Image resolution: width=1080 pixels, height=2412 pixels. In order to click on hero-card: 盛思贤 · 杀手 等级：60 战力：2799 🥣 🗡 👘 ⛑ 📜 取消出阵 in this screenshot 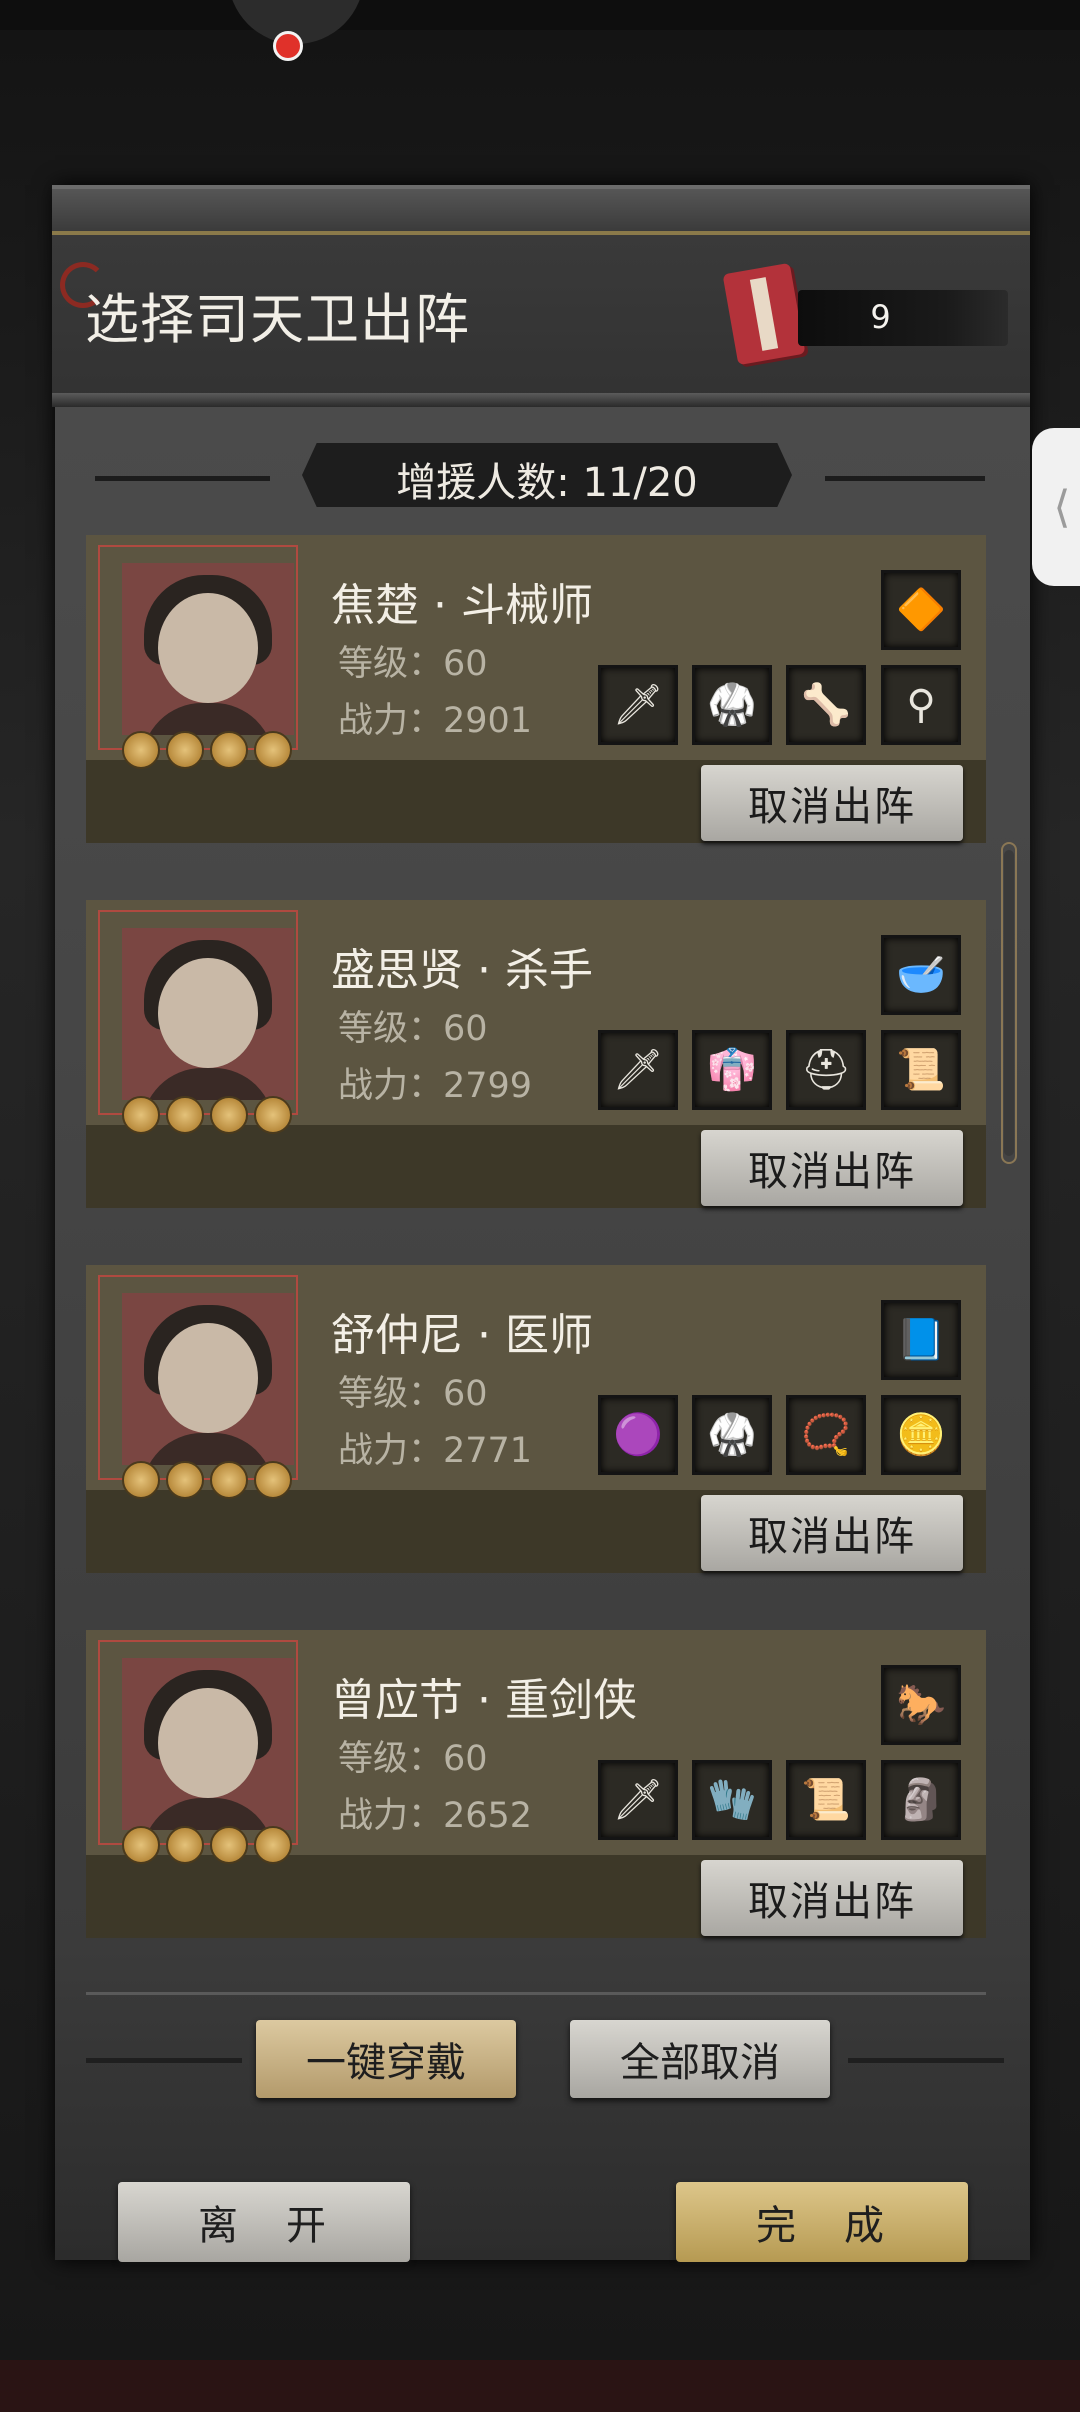, I will do `click(536, 1054)`.